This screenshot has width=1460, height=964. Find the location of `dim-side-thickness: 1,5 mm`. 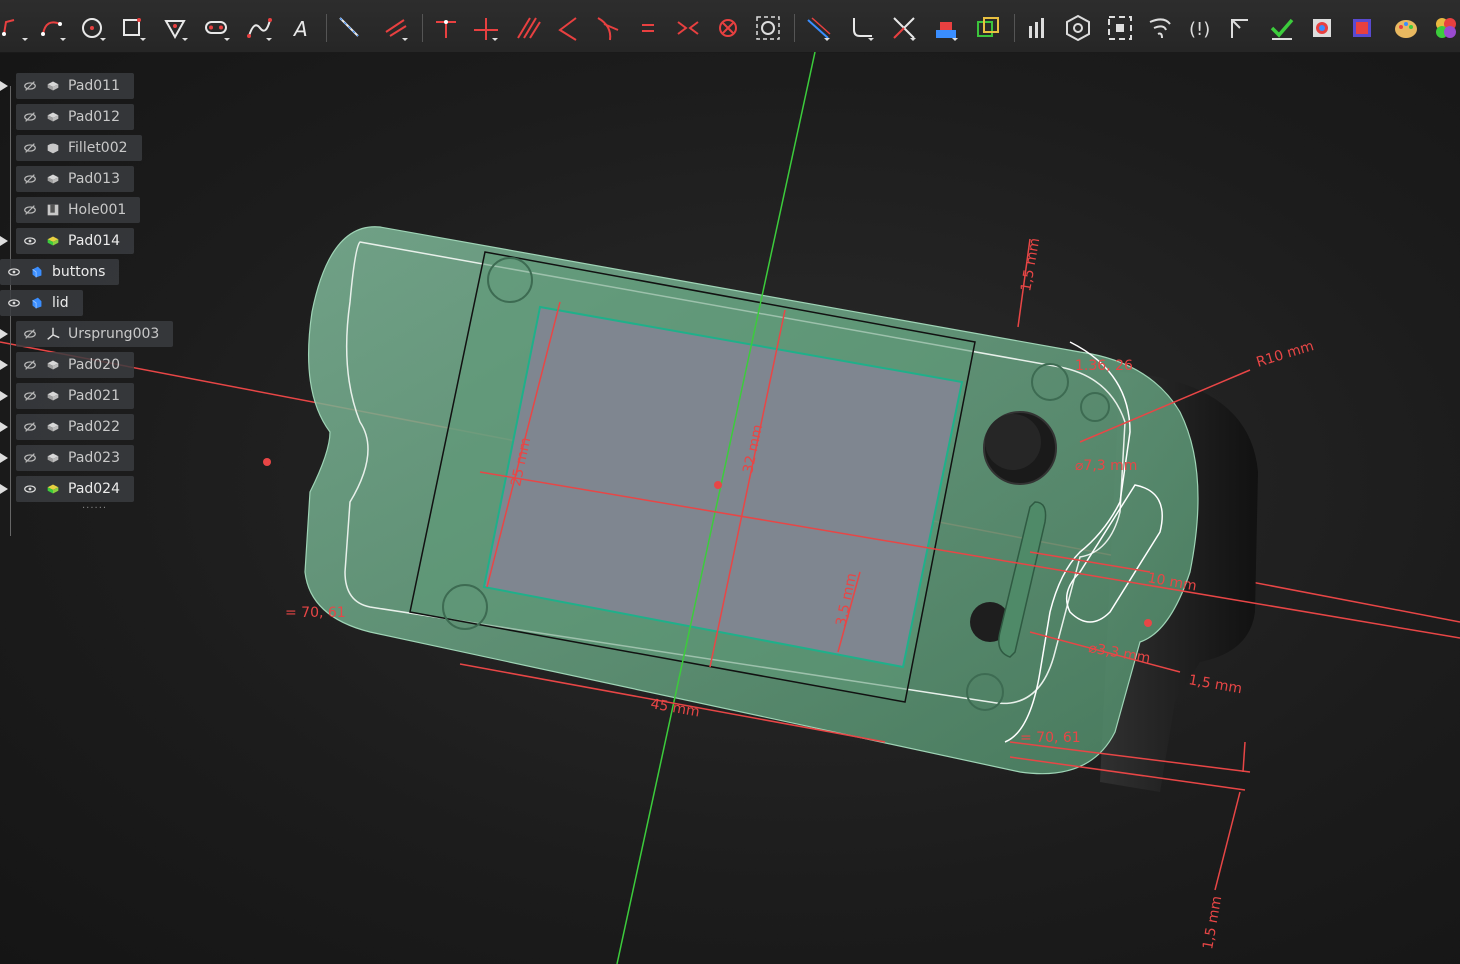

dim-side-thickness: 1,5 mm is located at coordinates (1215, 684).